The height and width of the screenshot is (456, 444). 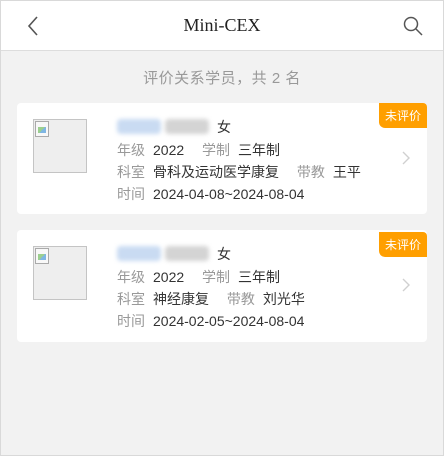 I want to click on top-bar: Mini-CEX, so click(x=222, y=26).